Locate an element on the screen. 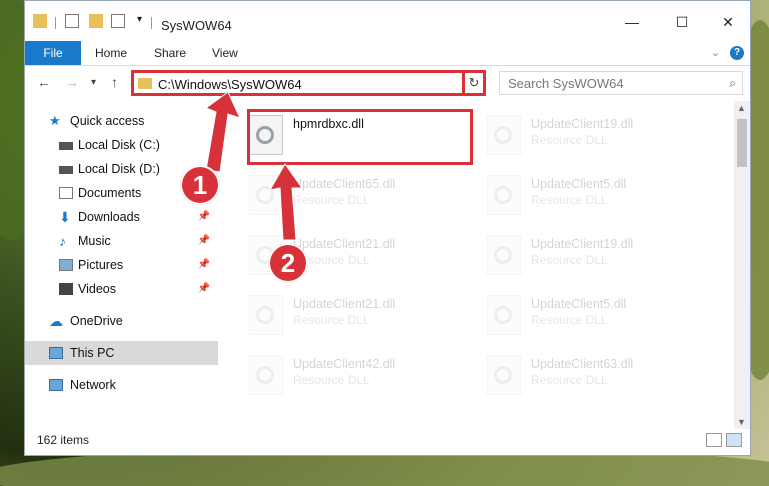  file-item: UpdateClient42.dll Resource DLL is located at coordinates (353, 377).